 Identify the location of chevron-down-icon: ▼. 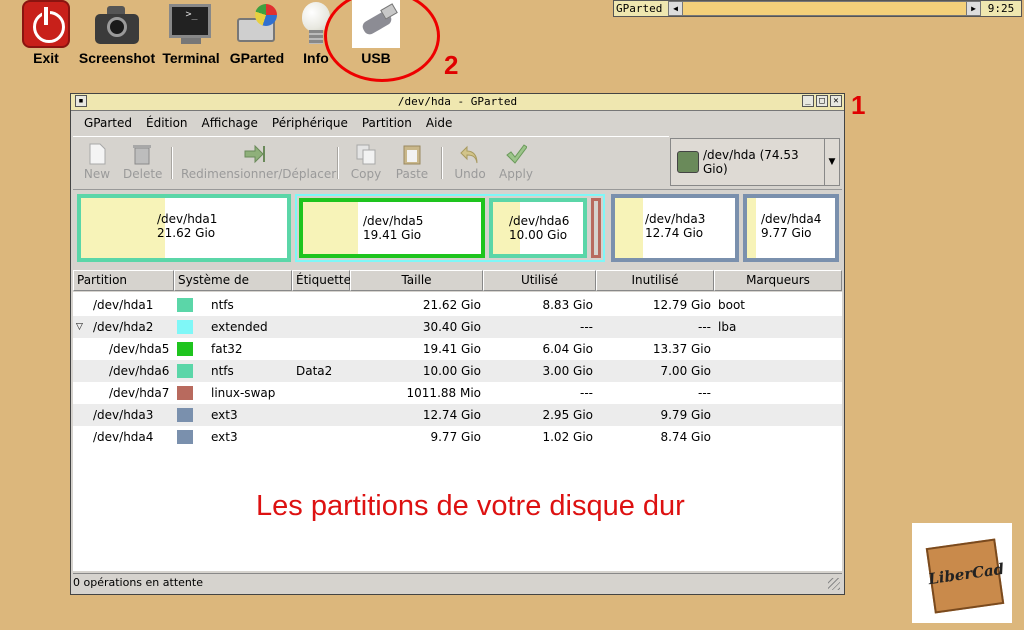
(831, 162).